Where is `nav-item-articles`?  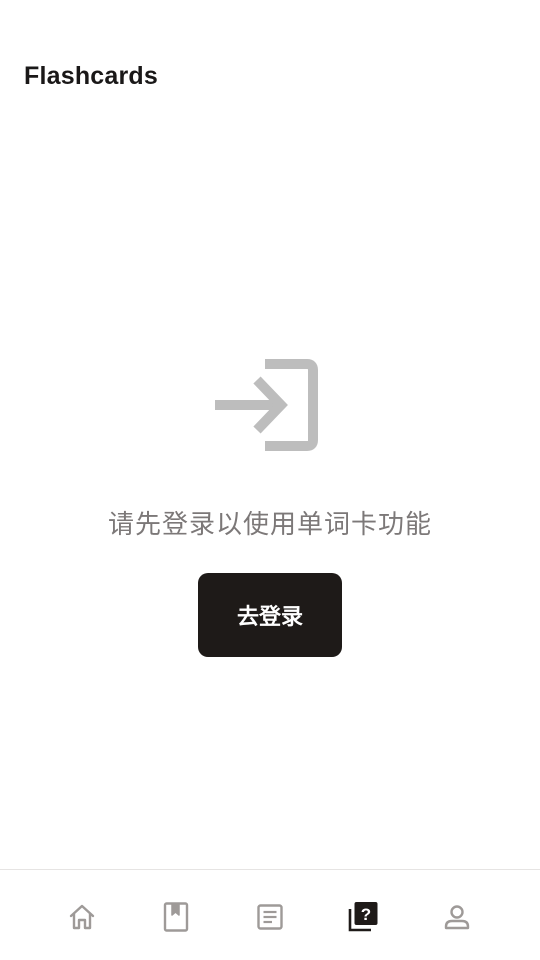
nav-item-articles is located at coordinates (270, 917).